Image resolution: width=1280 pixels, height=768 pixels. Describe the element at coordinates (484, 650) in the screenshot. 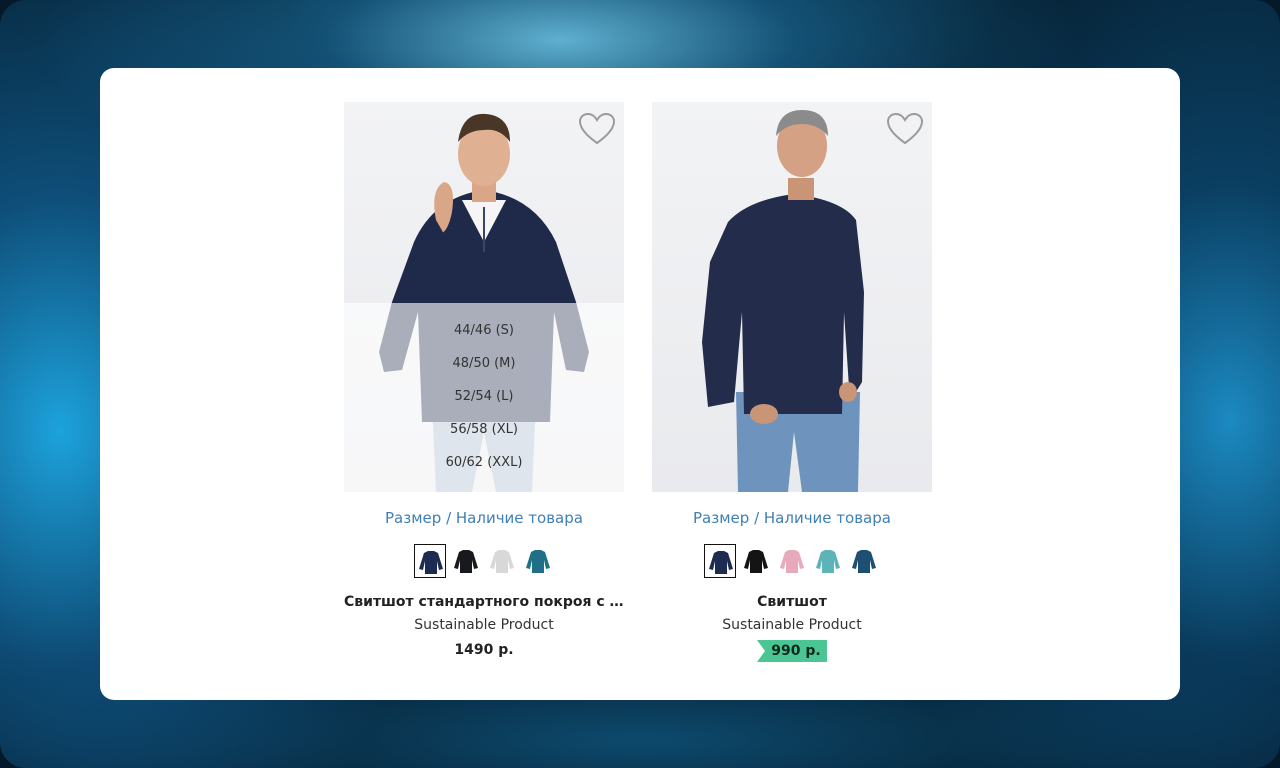

I see `product-price: 1490 р.` at that location.